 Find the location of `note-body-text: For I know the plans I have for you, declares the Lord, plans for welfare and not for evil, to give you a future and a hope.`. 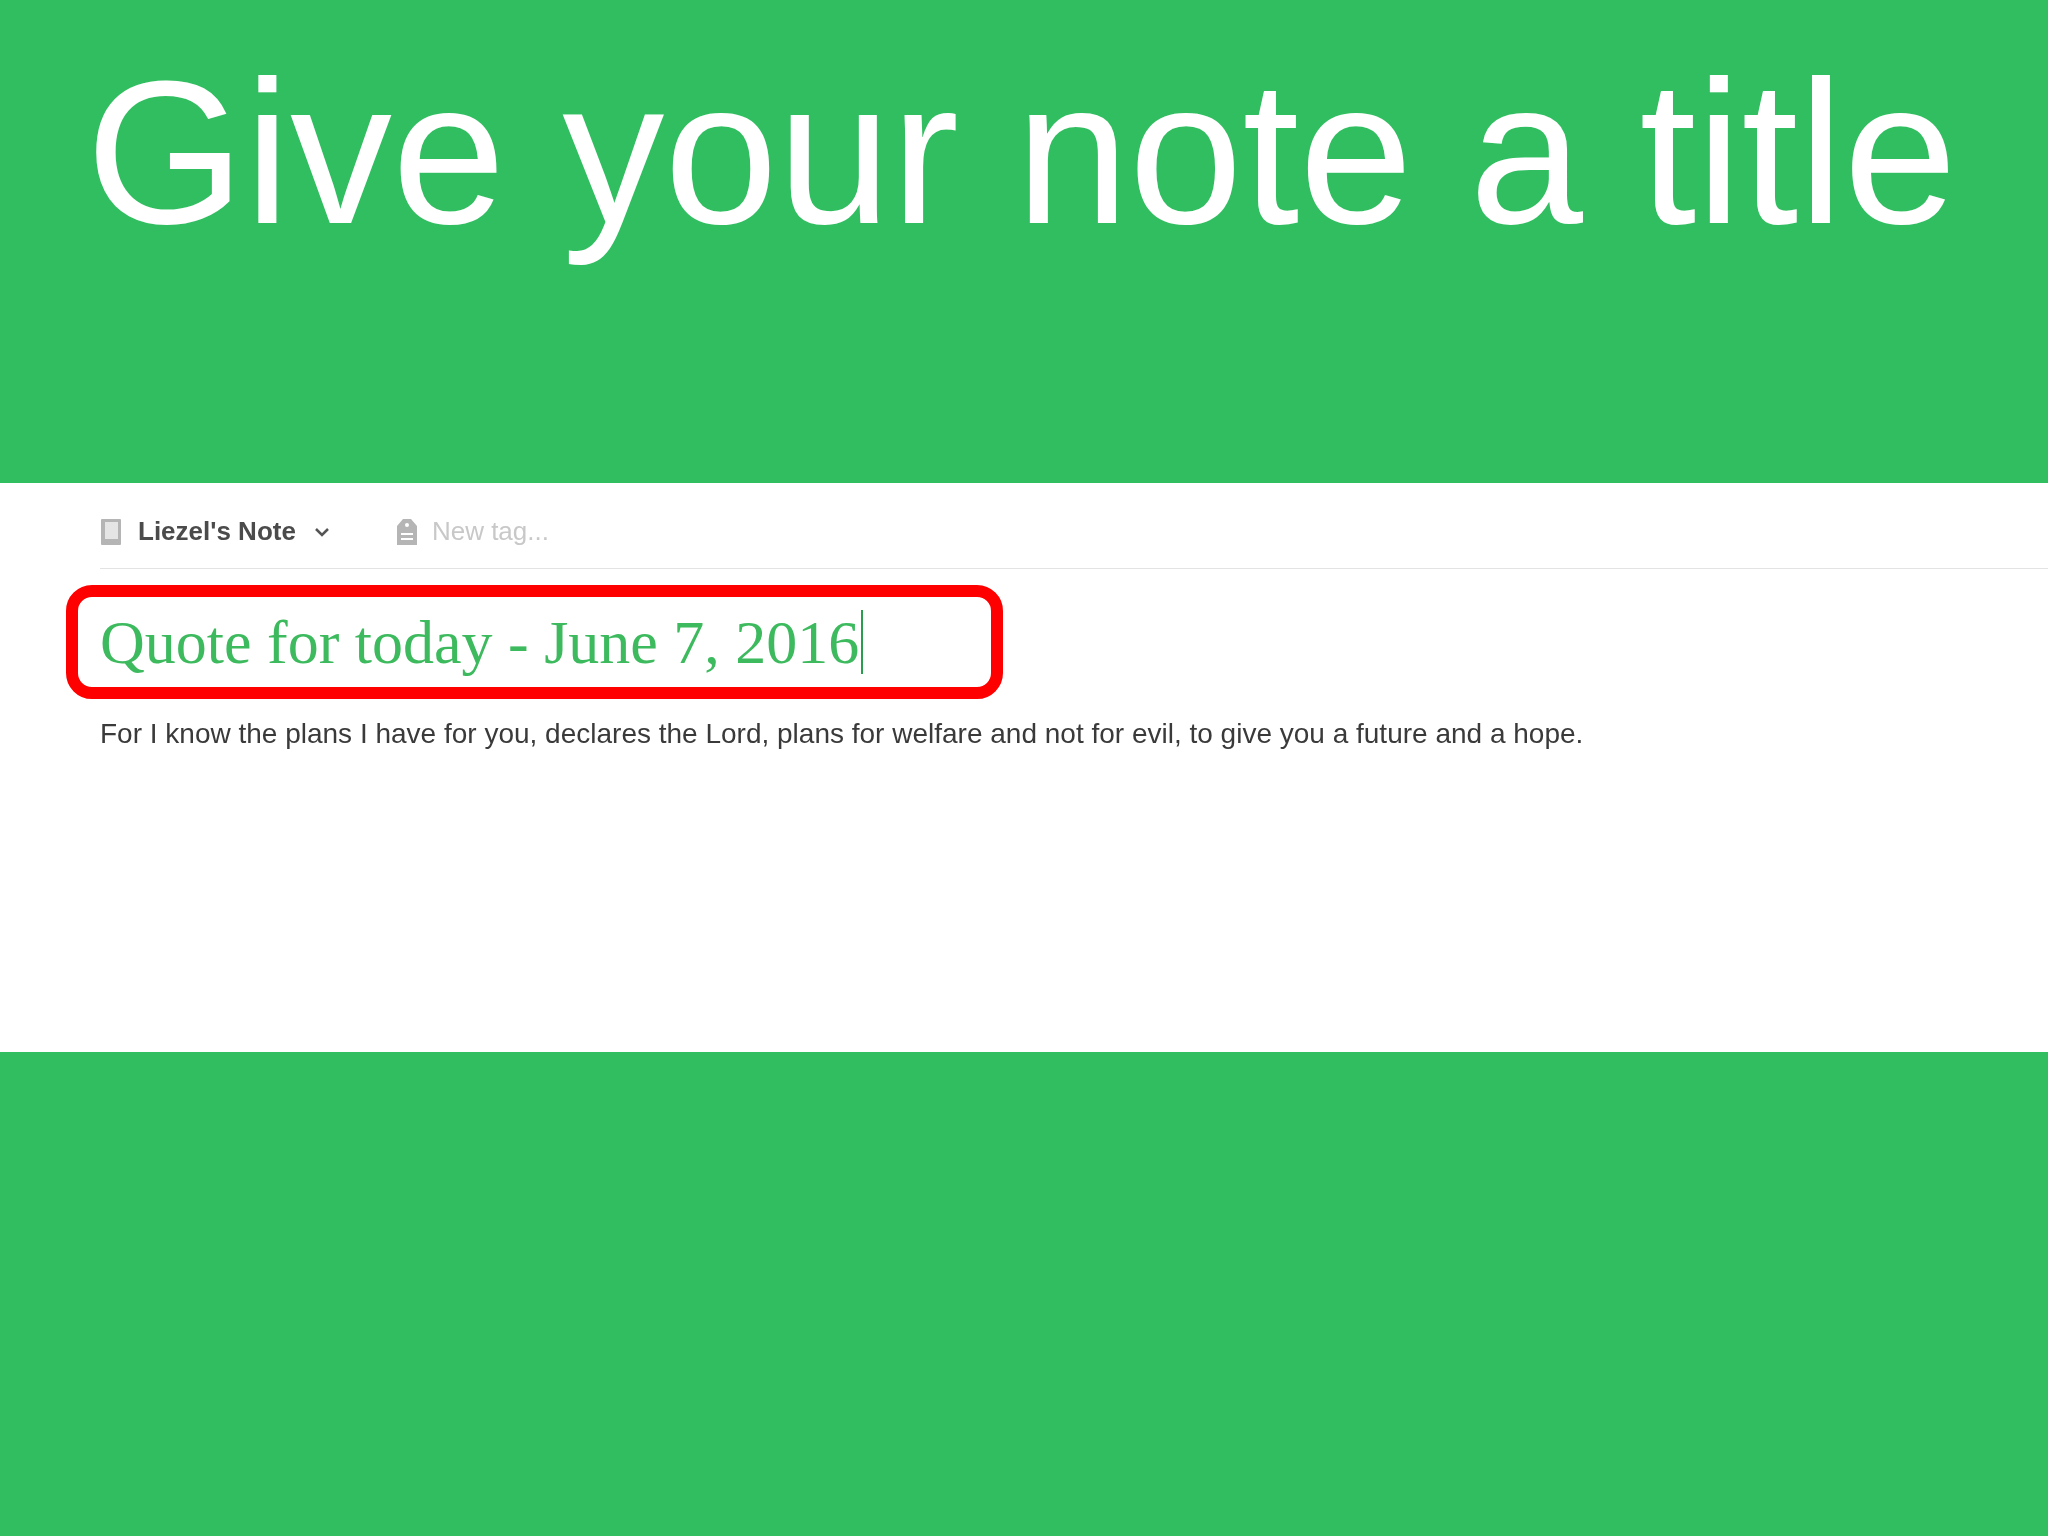

note-body-text: For I know the plans I have for you, declares the Lord, plans for welfare and not for evil, to give you a future and a hope. is located at coordinates (842, 734).